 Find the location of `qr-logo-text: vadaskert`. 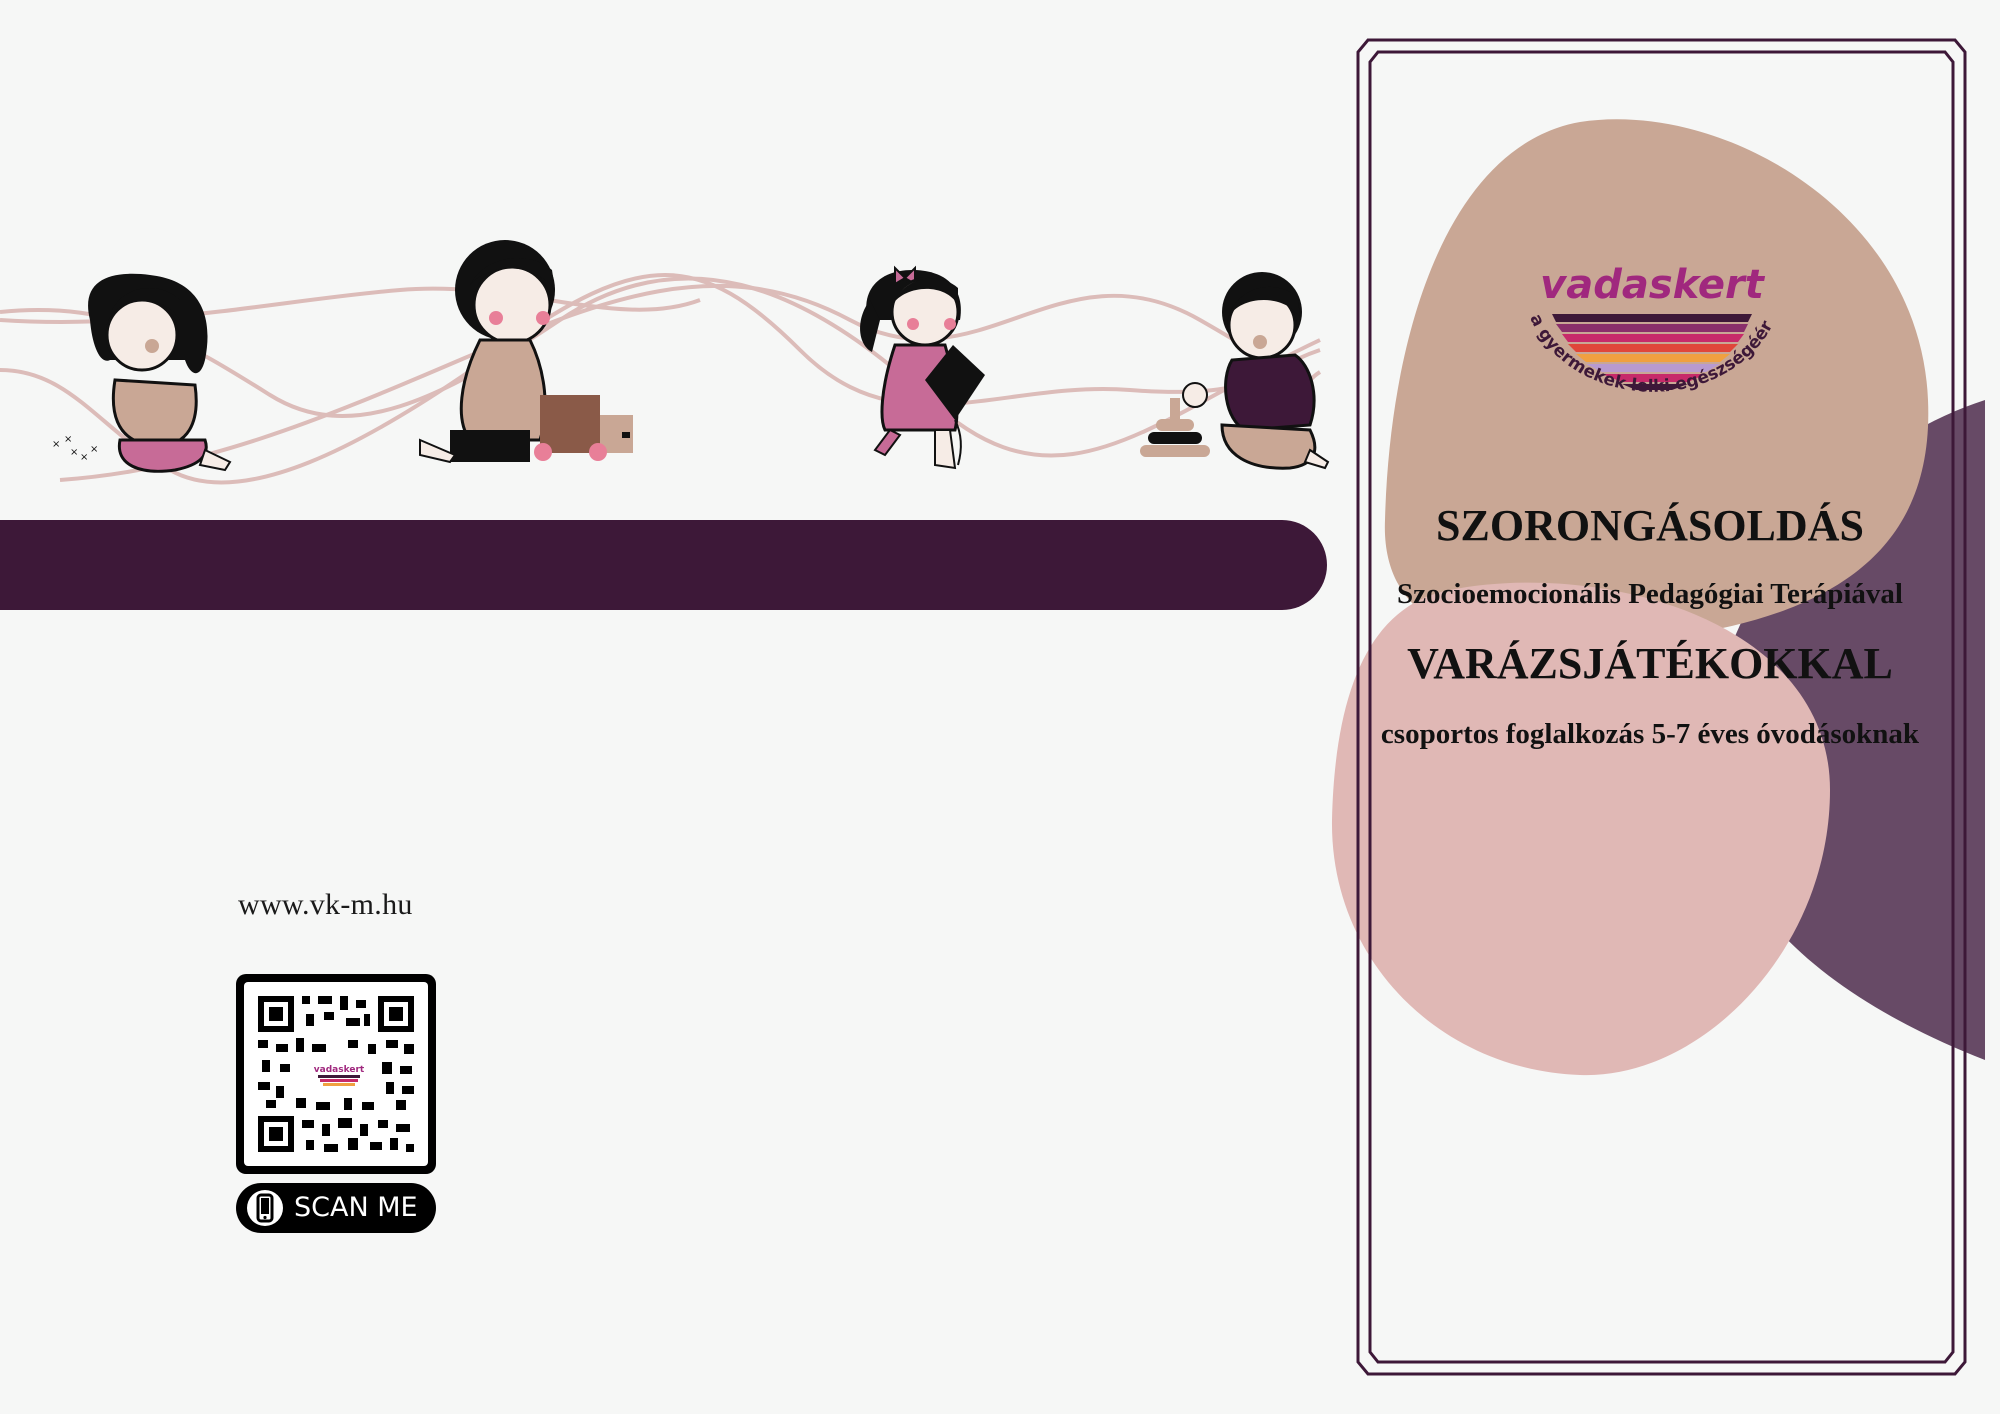

qr-logo-text: vadaskert is located at coordinates (339, 1070).